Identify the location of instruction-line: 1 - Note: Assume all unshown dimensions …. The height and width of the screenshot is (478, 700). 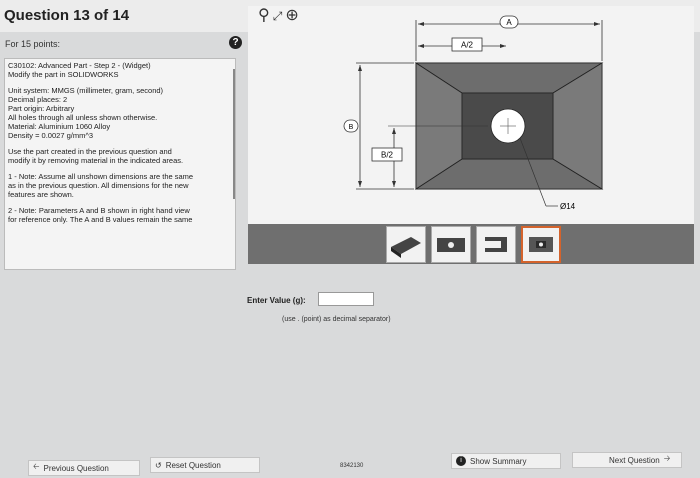
(101, 176).